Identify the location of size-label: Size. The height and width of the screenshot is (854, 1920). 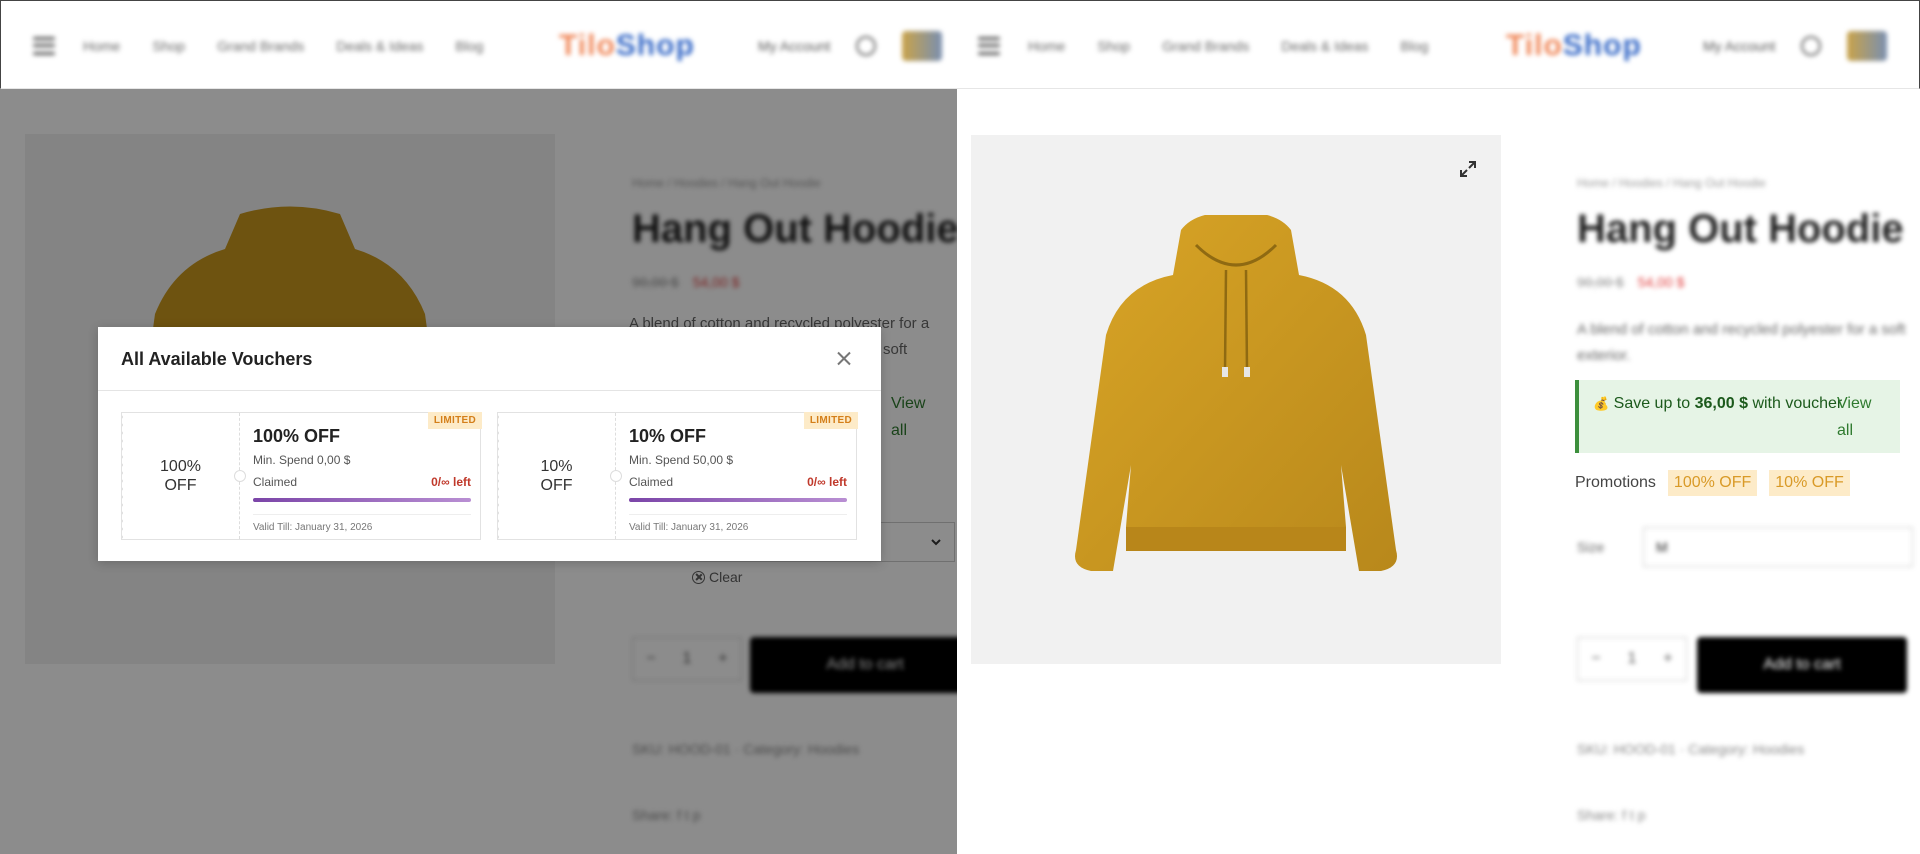
(1591, 547).